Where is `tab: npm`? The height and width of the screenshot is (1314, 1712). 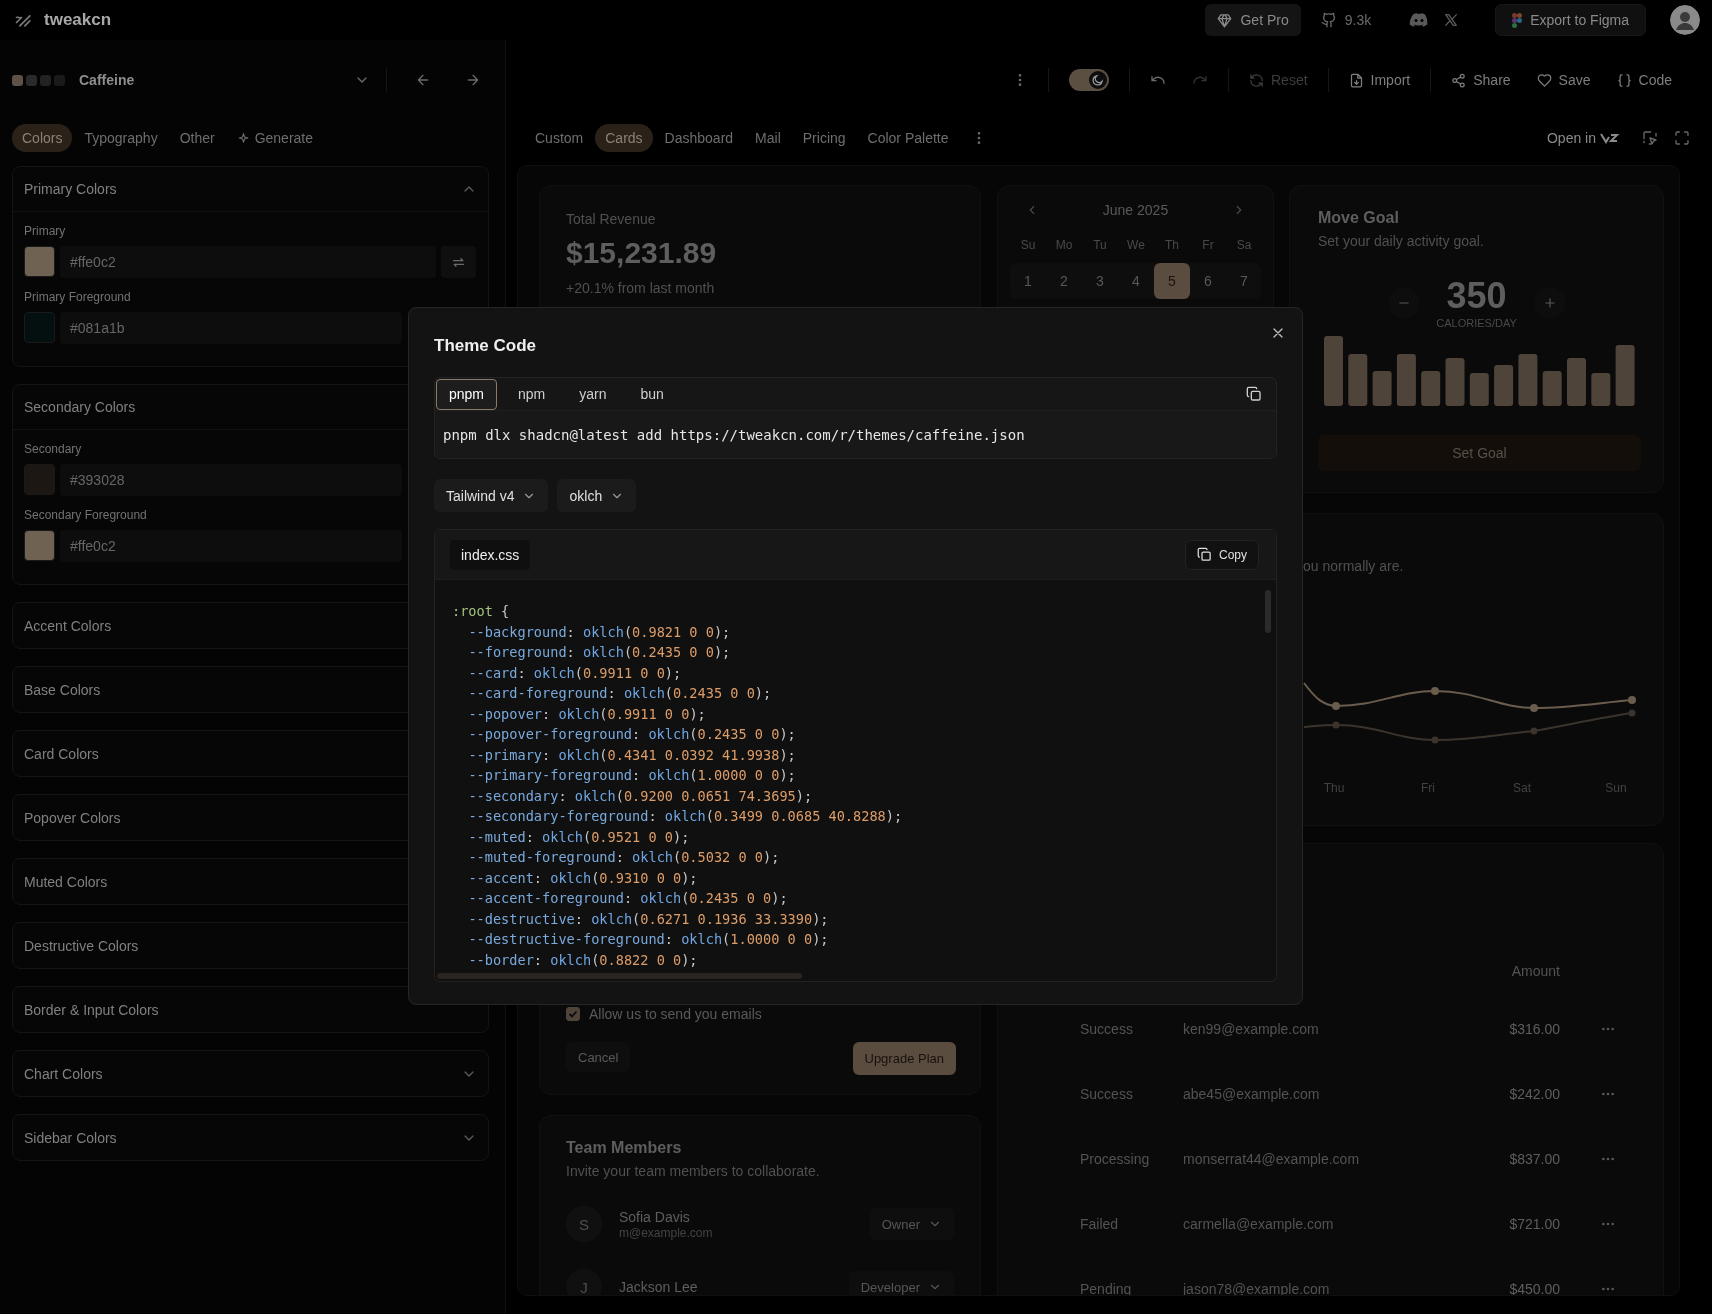 tab: npm is located at coordinates (532, 394).